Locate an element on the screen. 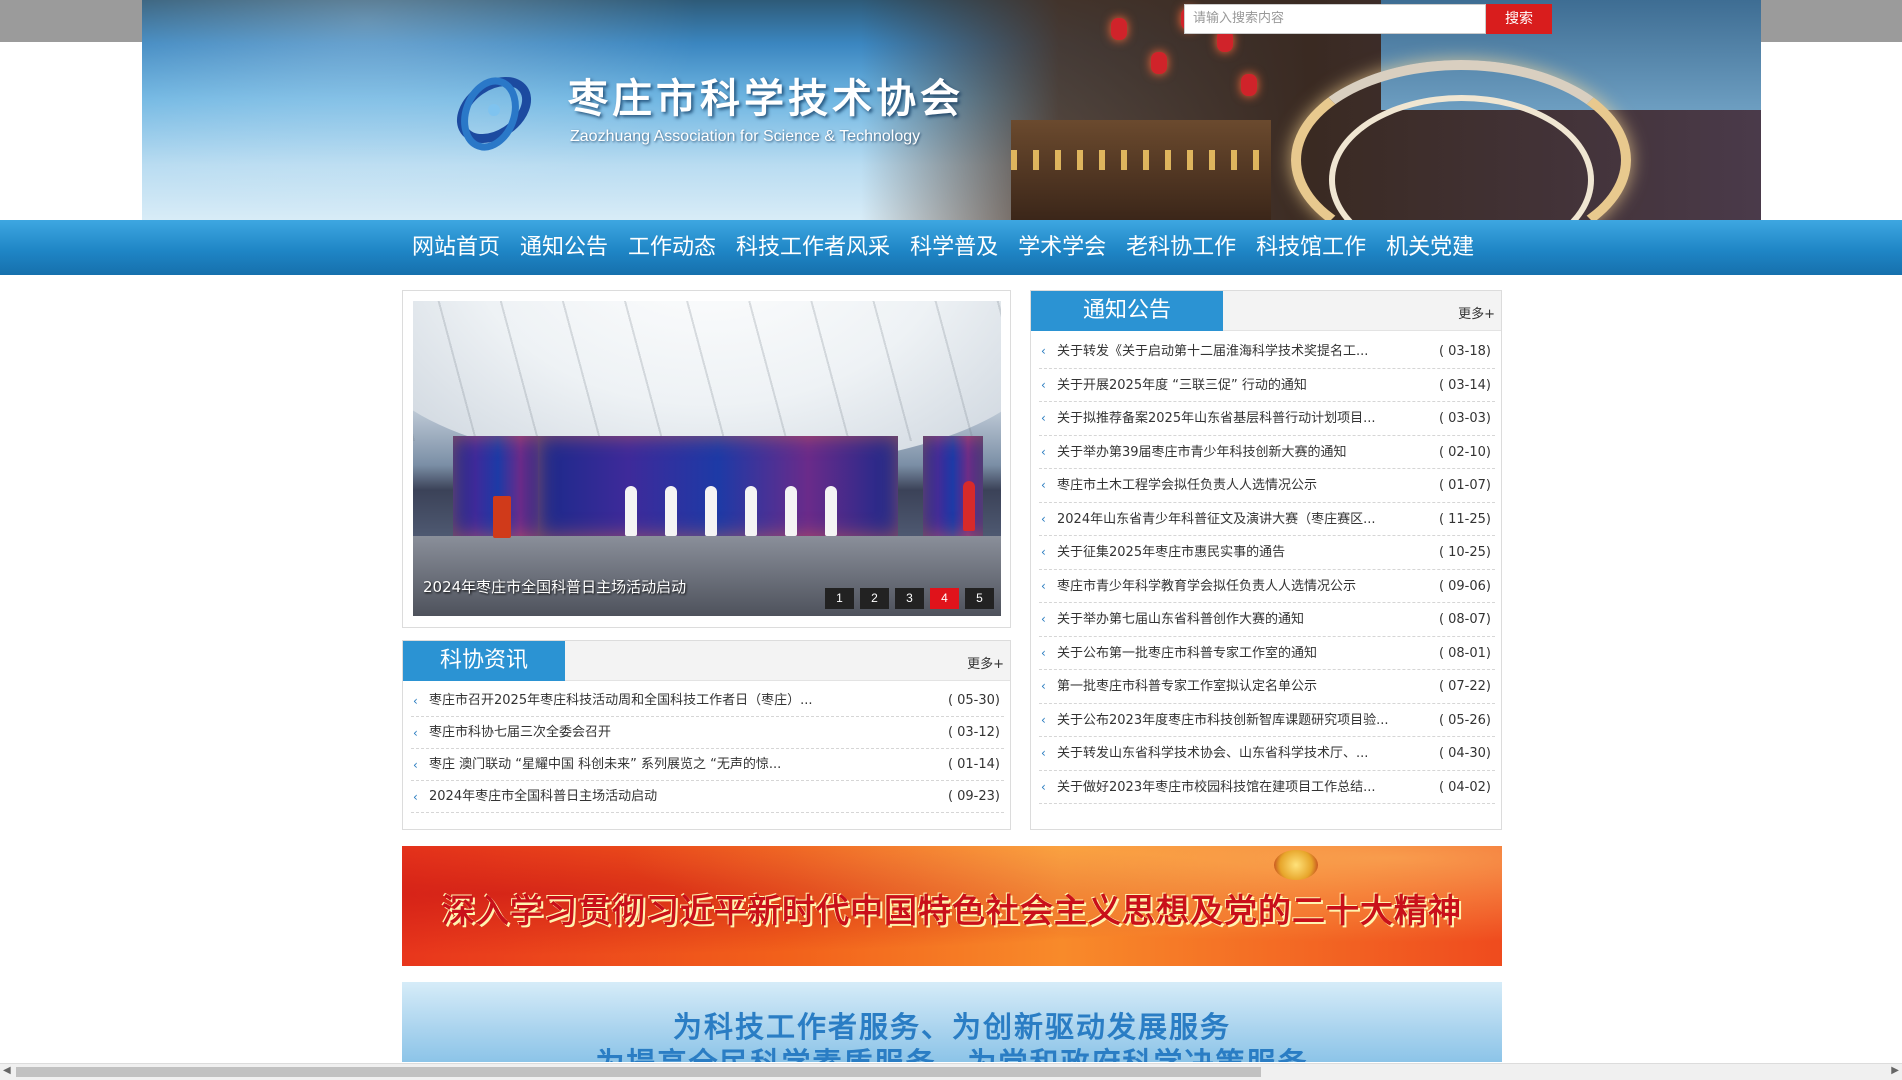  notice-date: ( 07-22) is located at coordinates (1464, 686).